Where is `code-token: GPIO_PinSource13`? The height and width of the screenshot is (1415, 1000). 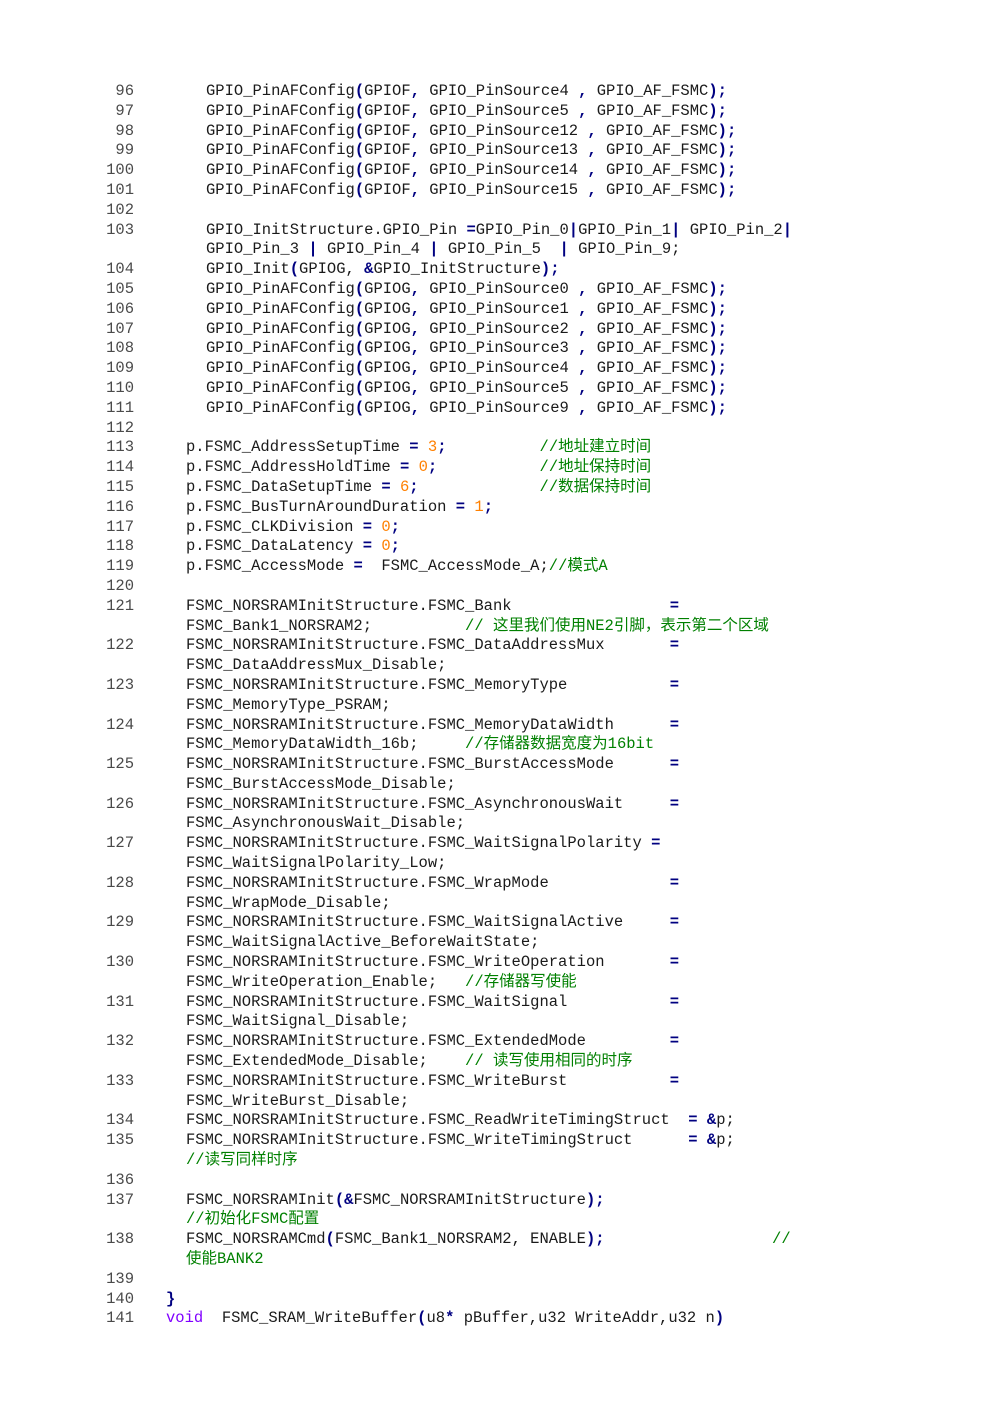
code-token: GPIO_PinSource13 is located at coordinates (503, 150).